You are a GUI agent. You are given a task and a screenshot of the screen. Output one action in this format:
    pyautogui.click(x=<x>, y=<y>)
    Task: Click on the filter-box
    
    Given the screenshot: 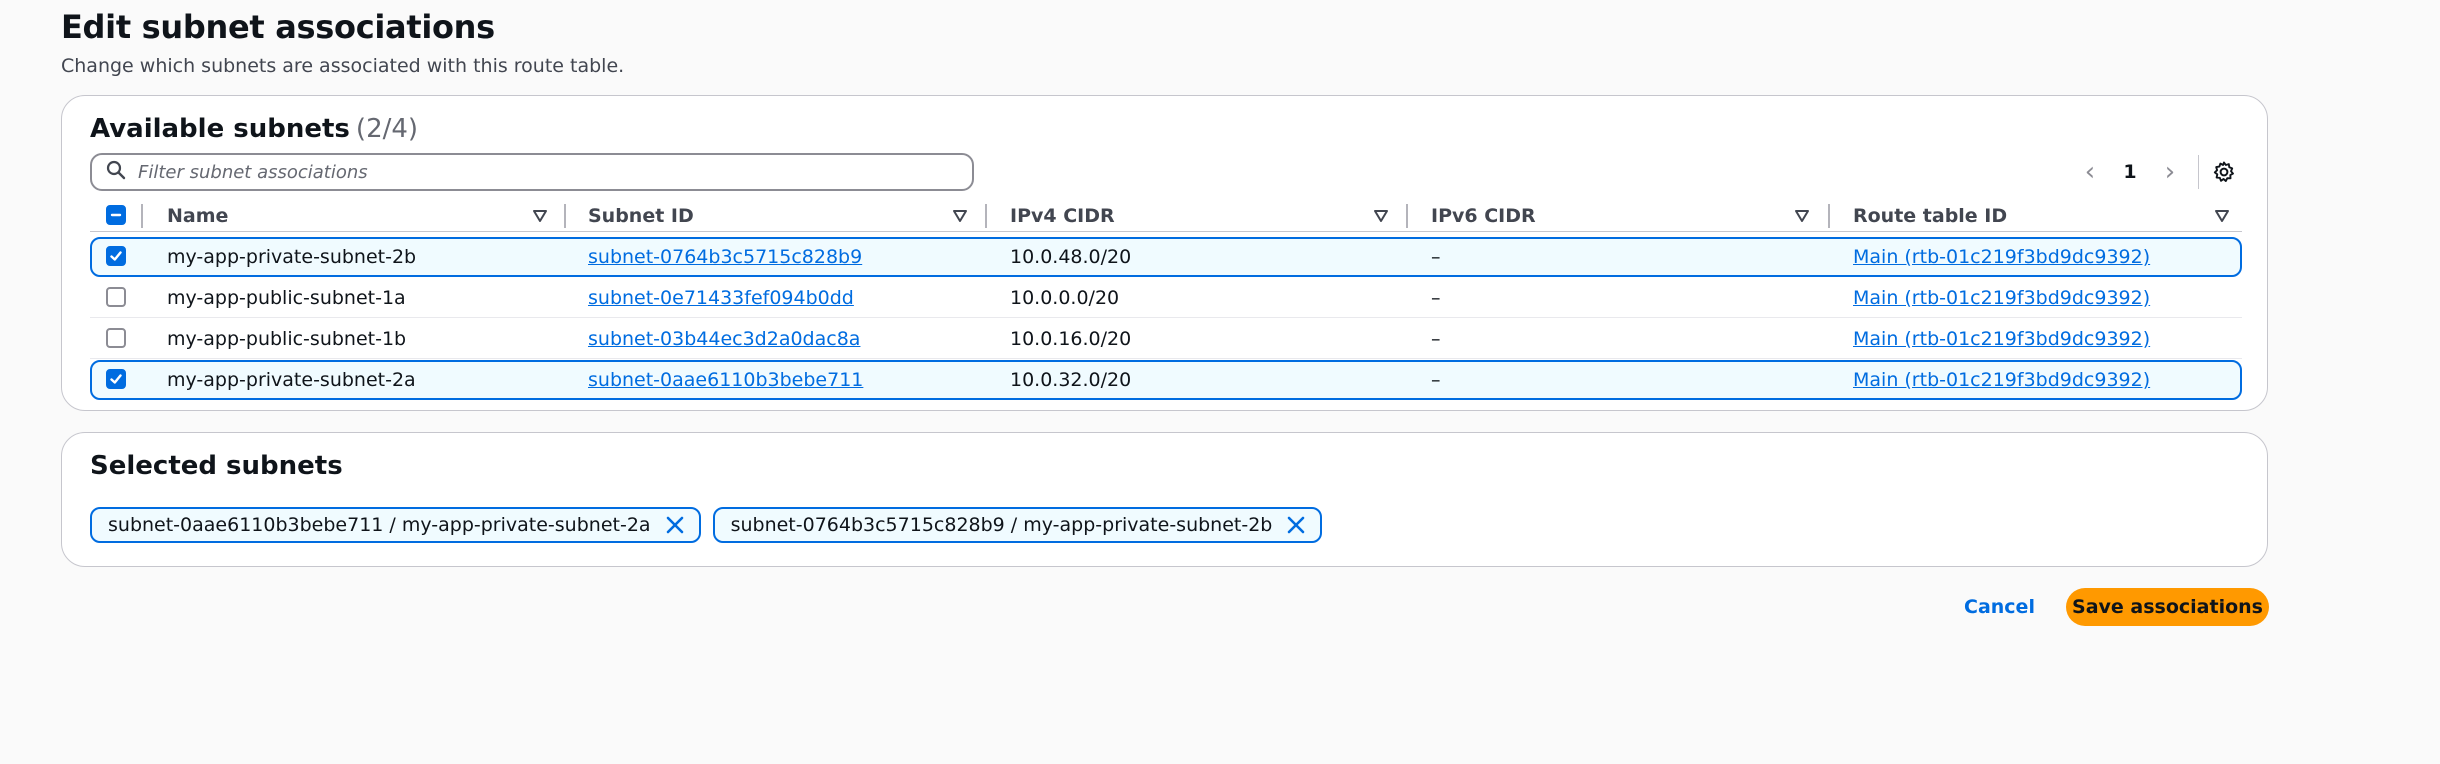 What is the action you would take?
    pyautogui.click(x=532, y=172)
    